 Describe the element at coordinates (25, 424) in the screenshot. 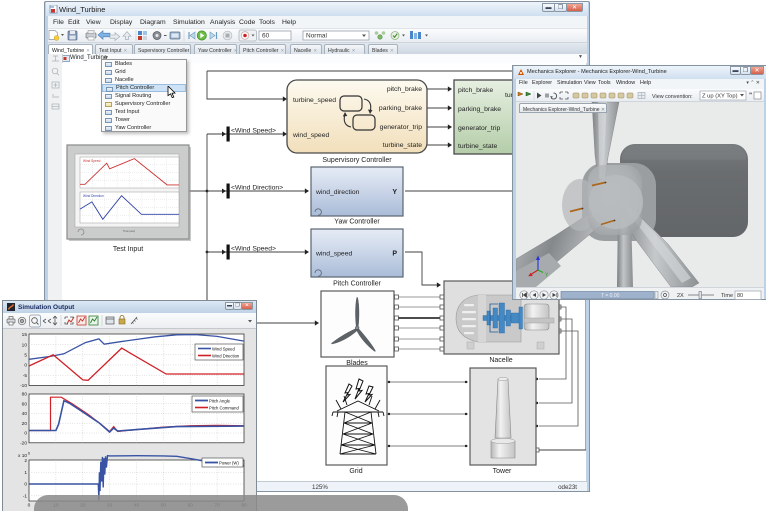

I see `svg-text: 20` at that location.